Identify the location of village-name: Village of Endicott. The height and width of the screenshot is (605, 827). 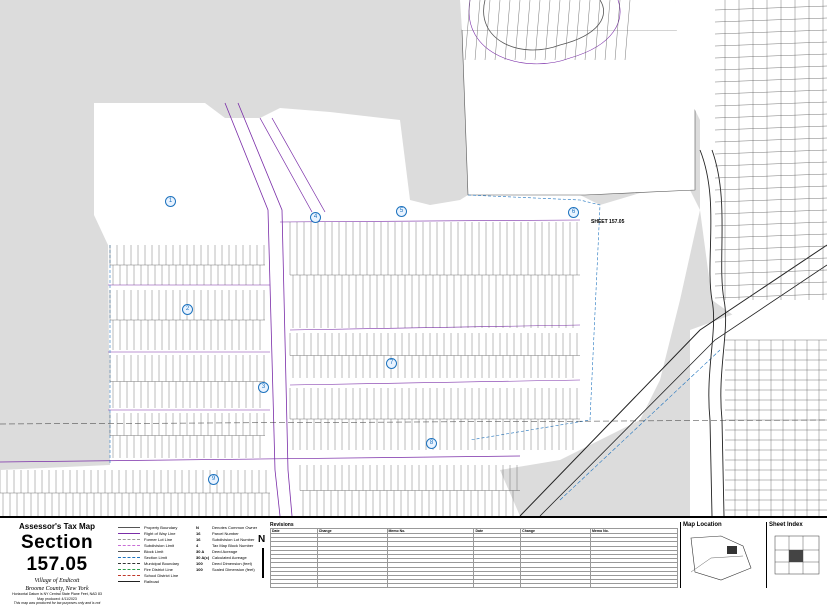
(57, 581).